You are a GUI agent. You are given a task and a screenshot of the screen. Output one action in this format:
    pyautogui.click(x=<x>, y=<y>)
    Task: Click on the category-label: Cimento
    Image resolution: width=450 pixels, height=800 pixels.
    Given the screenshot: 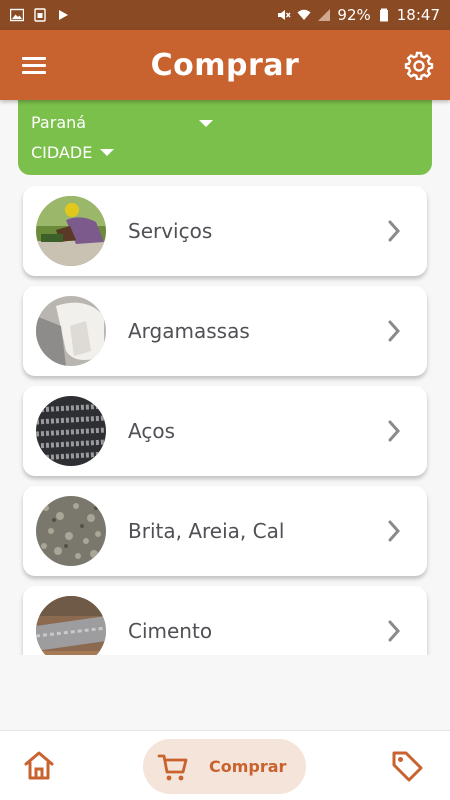 What is the action you would take?
    pyautogui.click(x=170, y=631)
    